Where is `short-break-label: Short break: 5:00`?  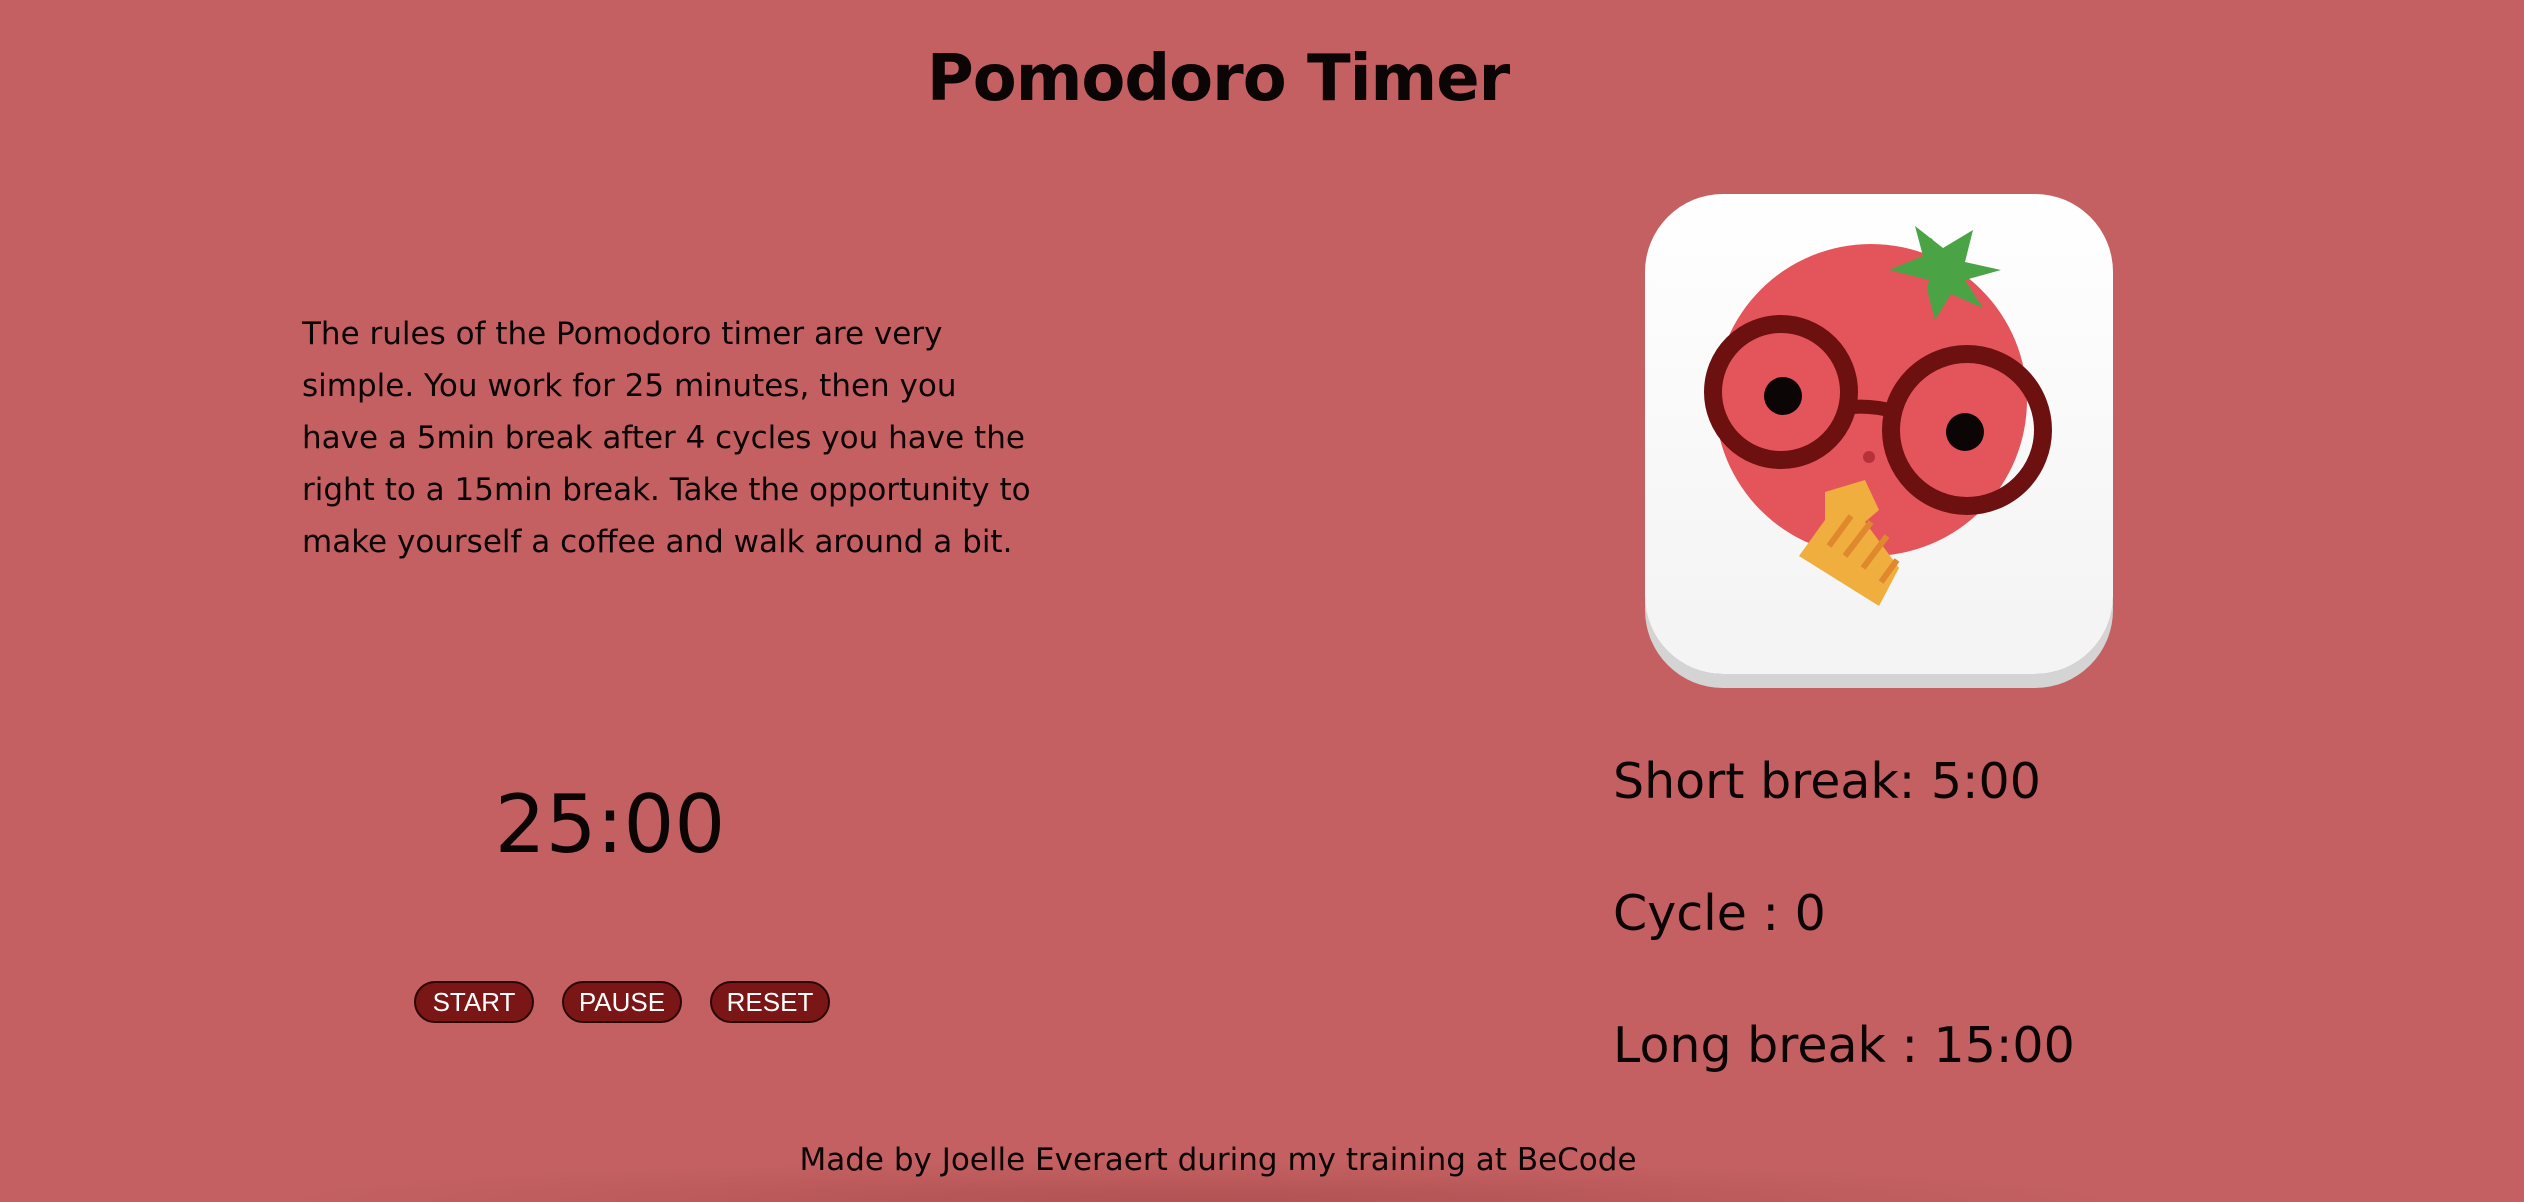 short-break-label: Short break: 5:00 is located at coordinates (1827, 781).